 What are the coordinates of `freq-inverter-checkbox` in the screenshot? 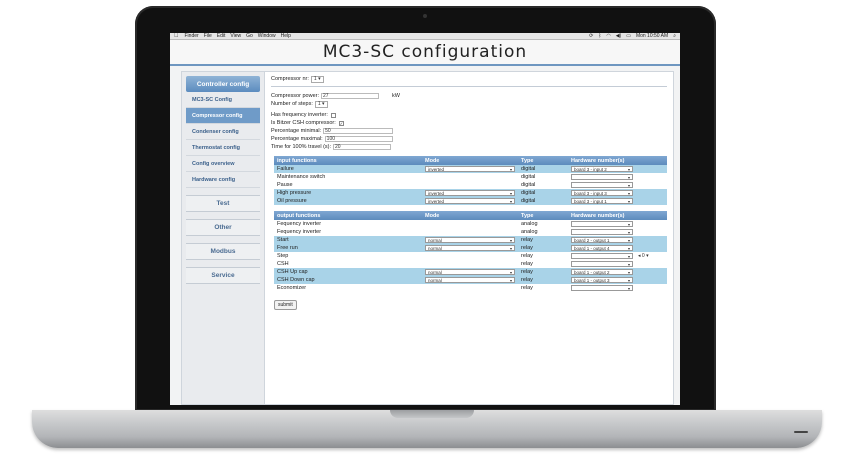 It's located at (333, 115).